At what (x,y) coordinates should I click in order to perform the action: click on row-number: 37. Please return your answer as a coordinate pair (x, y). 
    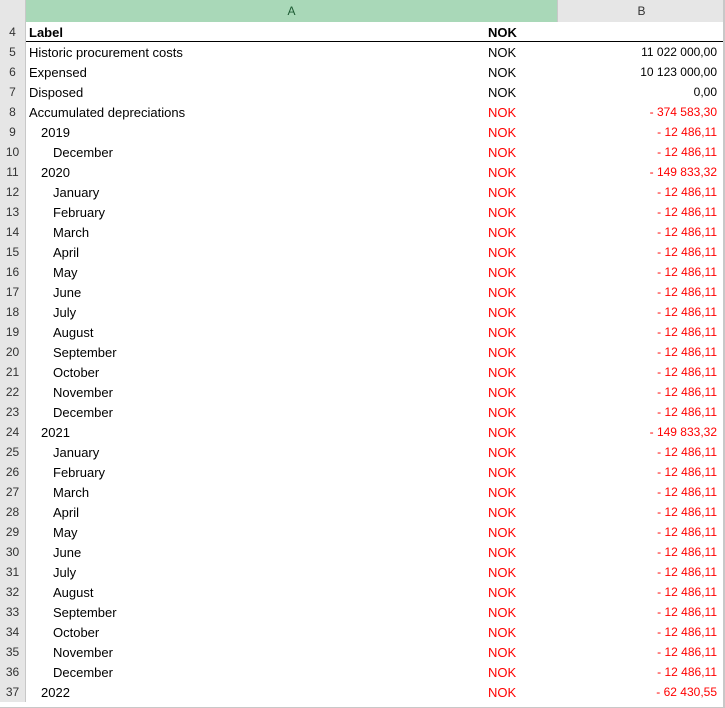
    Looking at the image, I should click on (13, 692).